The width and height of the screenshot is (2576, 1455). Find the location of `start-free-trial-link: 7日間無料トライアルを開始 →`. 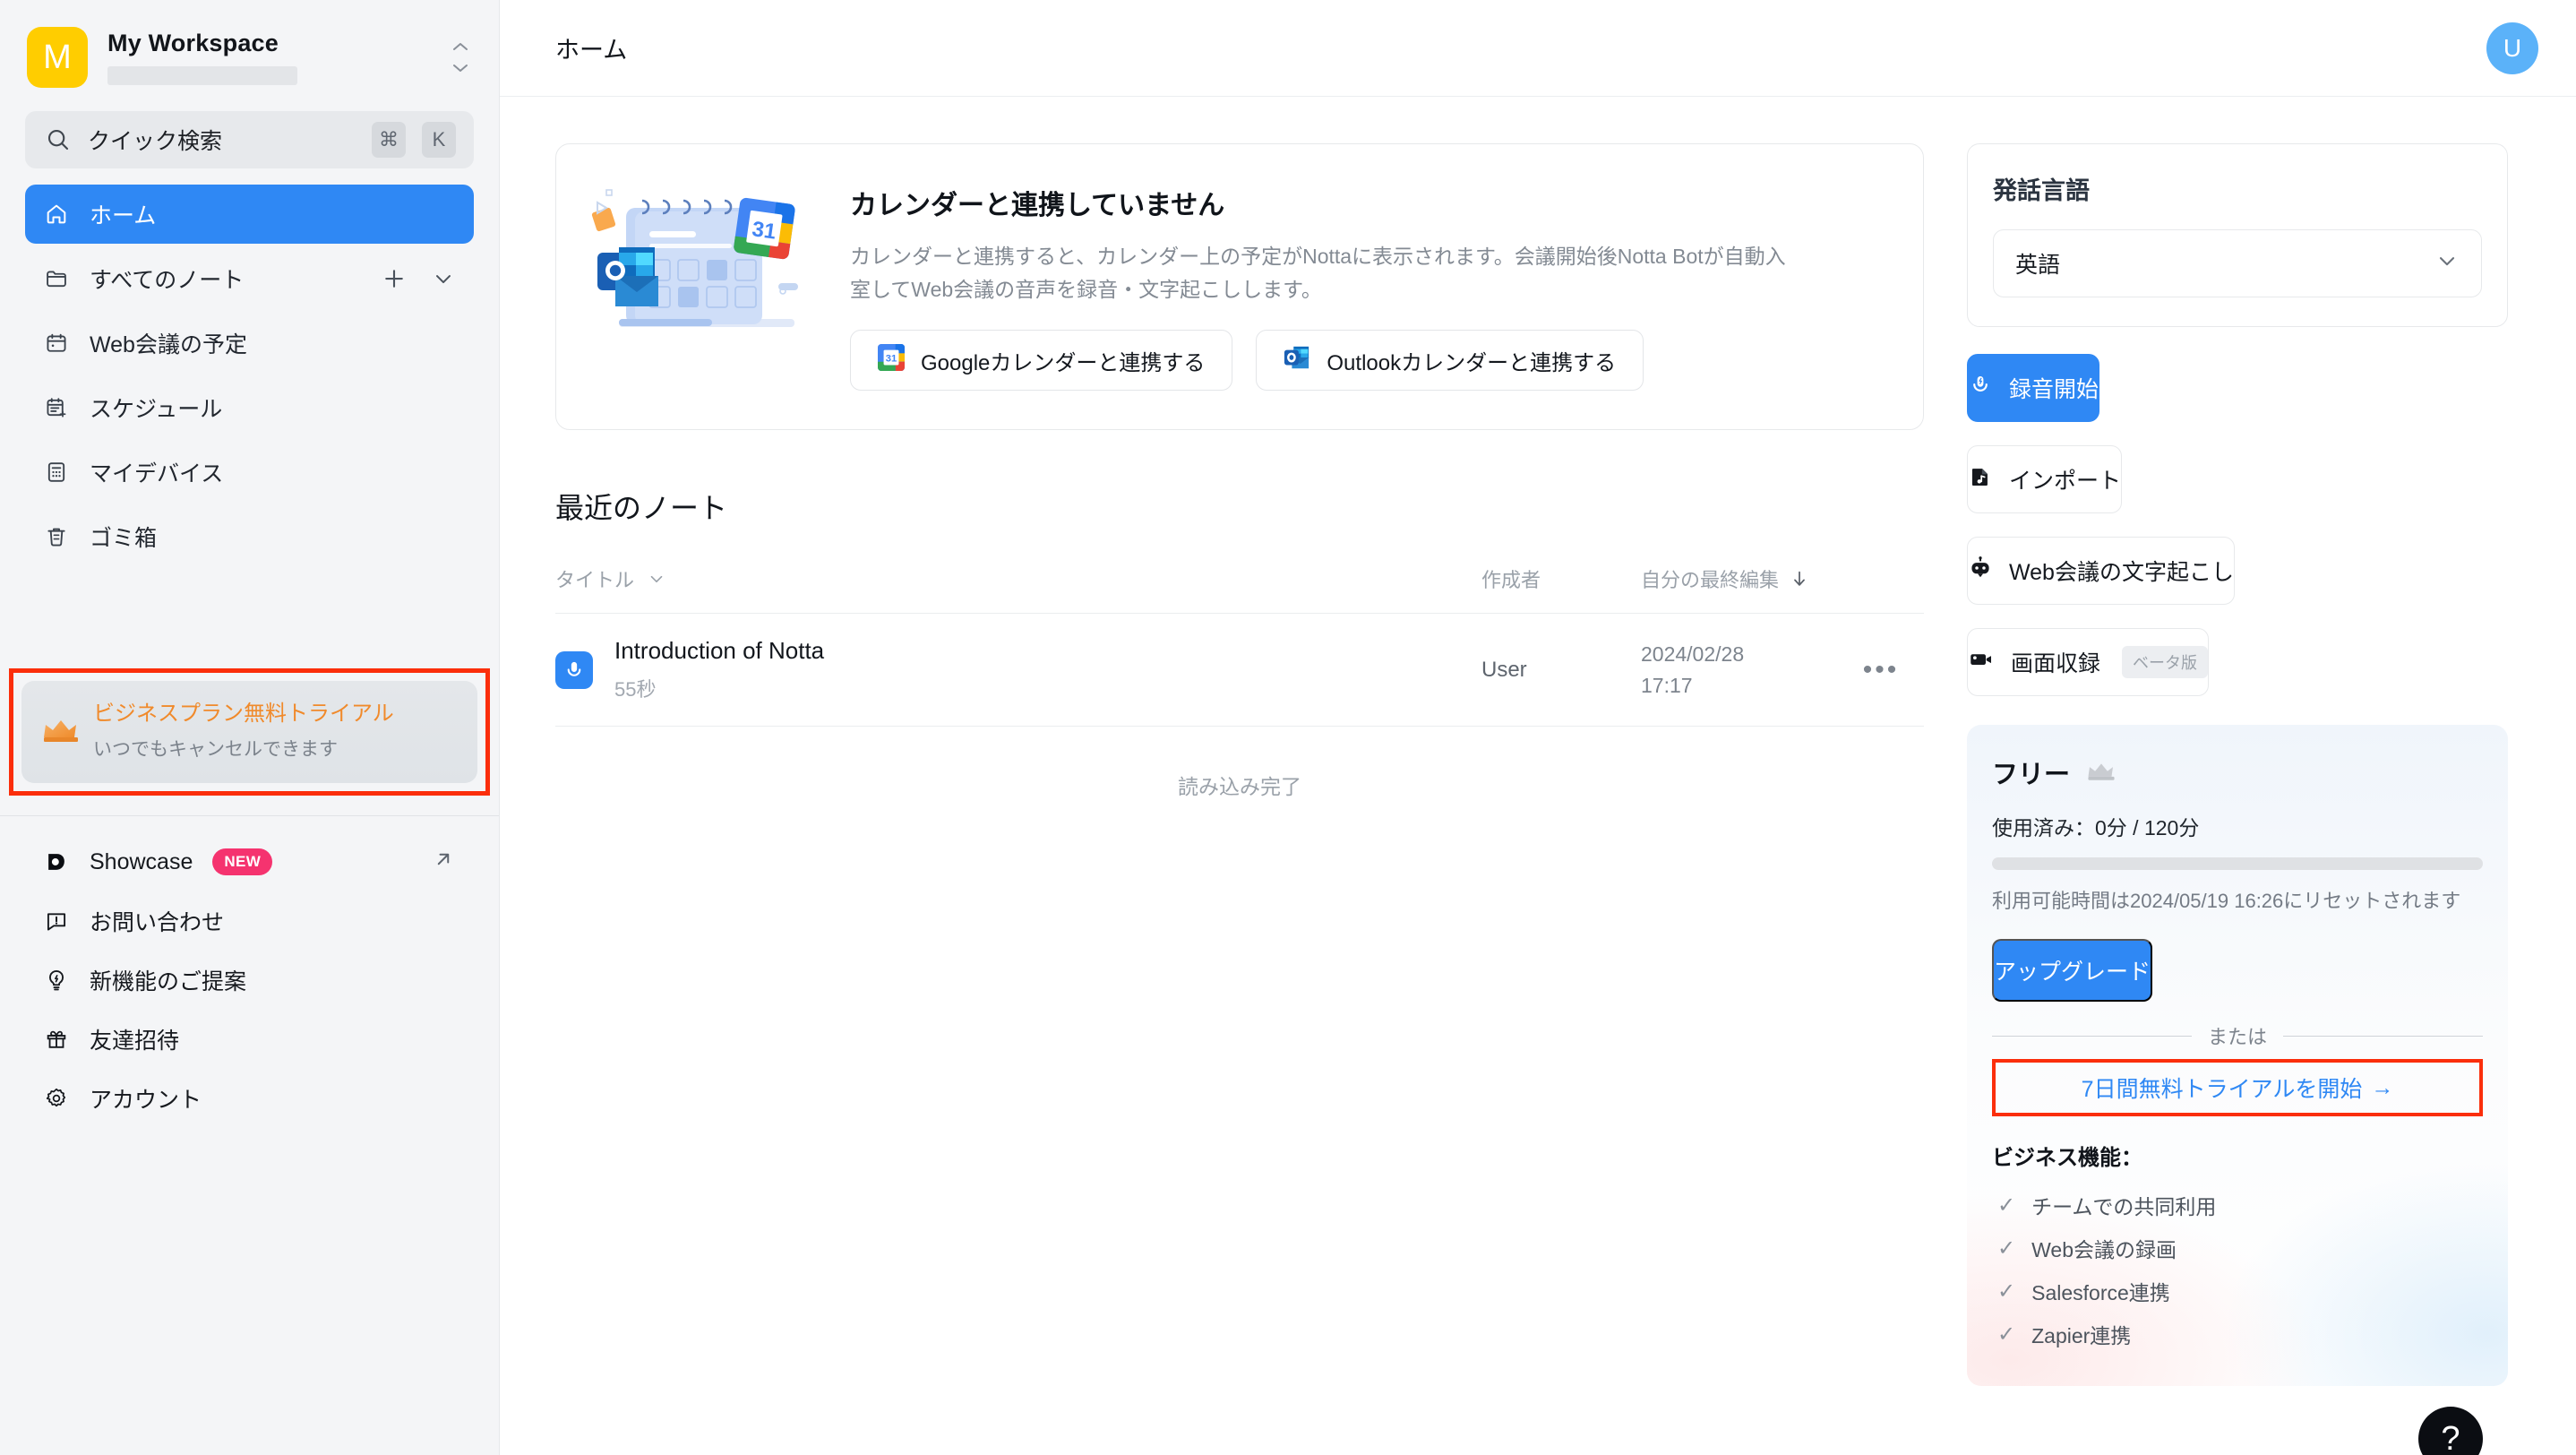

start-free-trial-link: 7日間無料トライアルを開始 → is located at coordinates (2237, 1088).